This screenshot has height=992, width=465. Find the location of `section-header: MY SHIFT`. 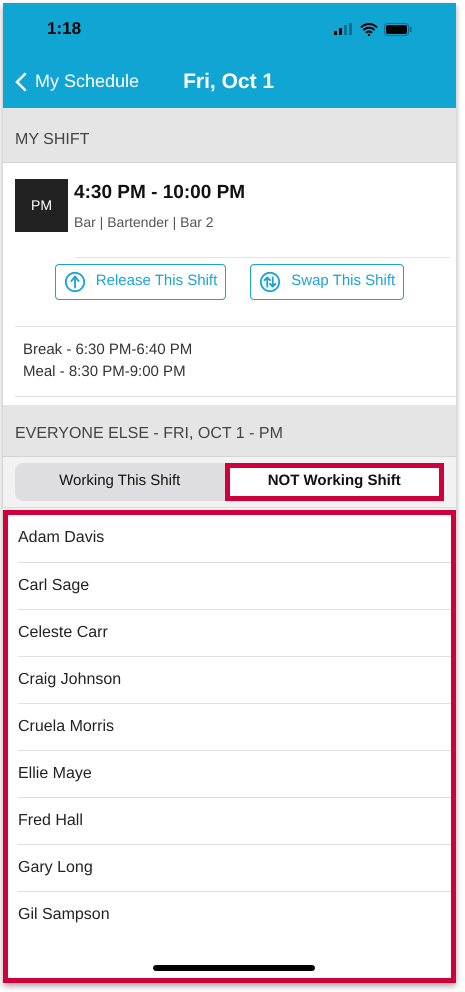

section-header: MY SHIFT is located at coordinates (229, 135).